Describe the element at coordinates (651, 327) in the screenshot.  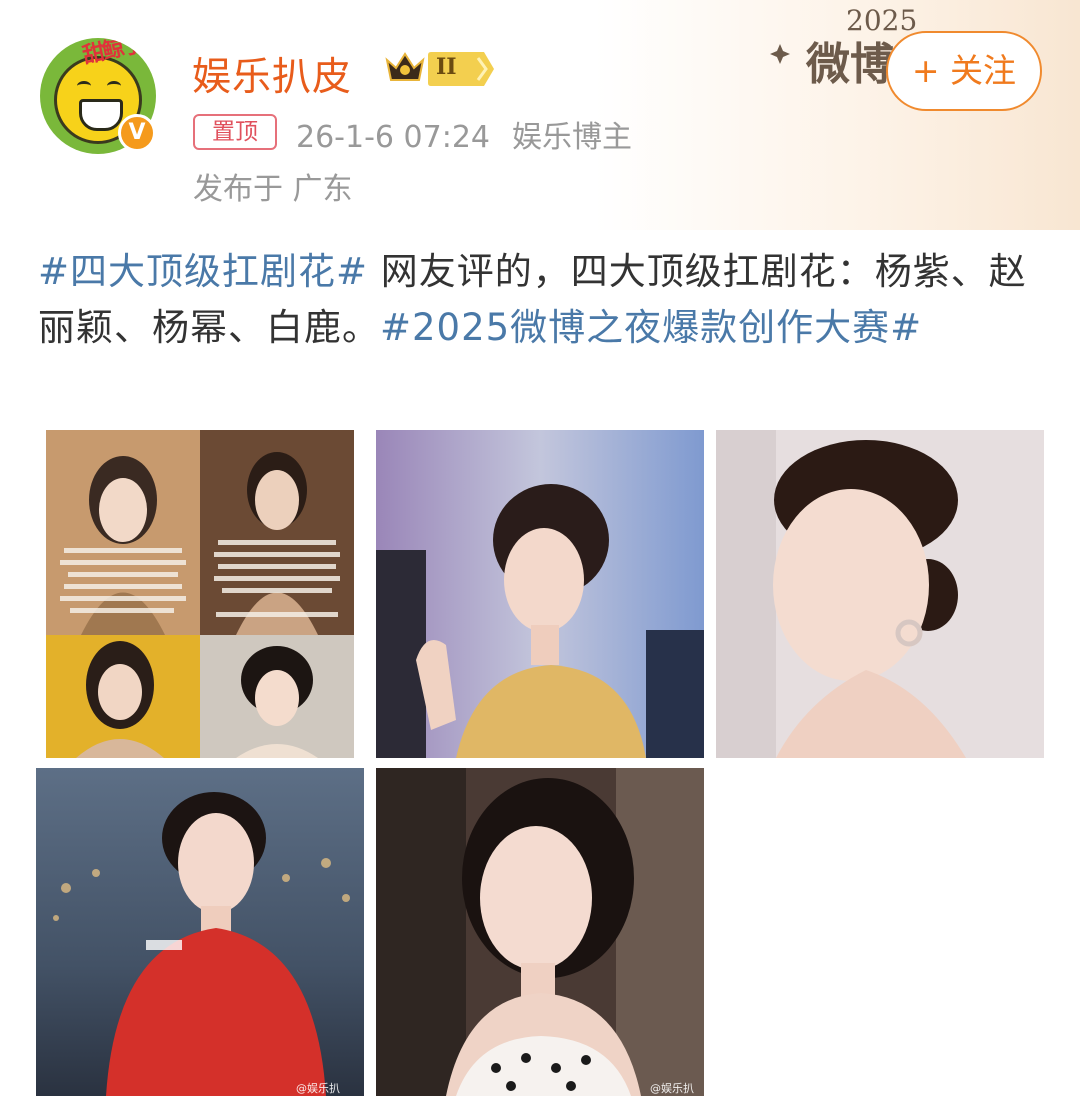
I see `hashtag-link: #2025微博之夜爆款创作大赛#` at that location.